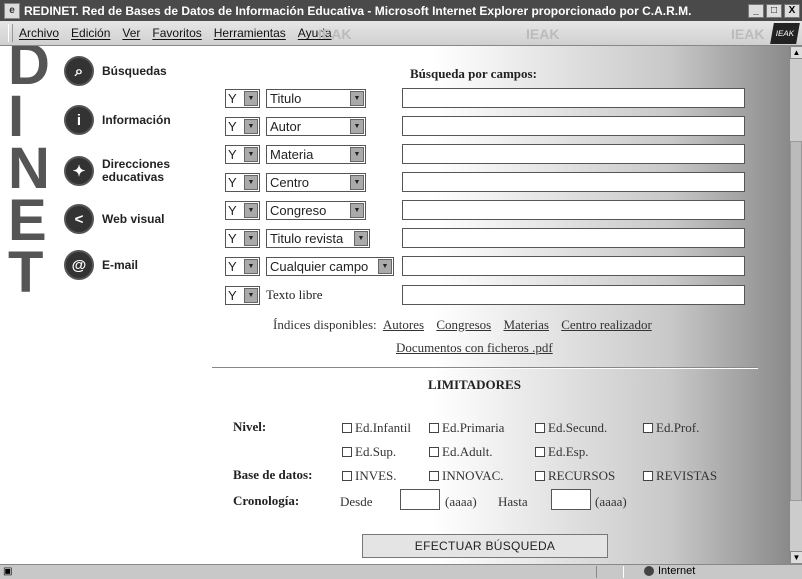  I want to click on index-link-autores: Autores, so click(403, 324).